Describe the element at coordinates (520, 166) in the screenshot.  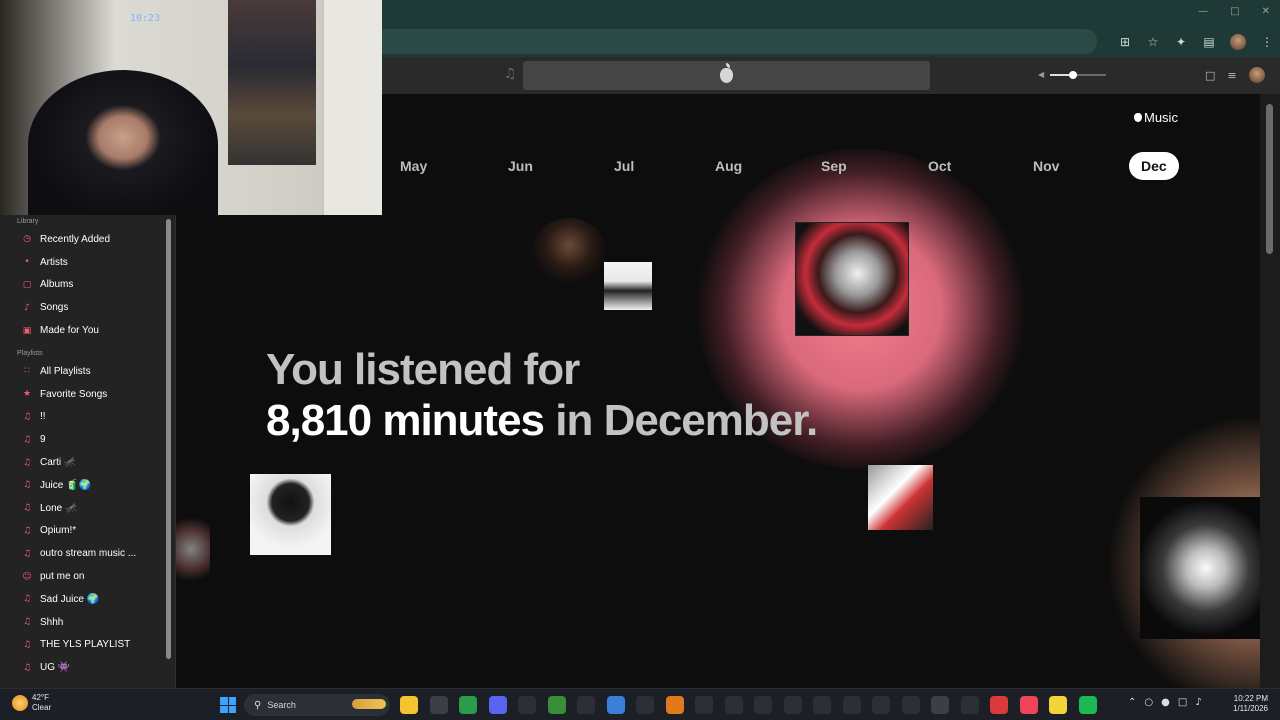
I see `month-tab: Jun` at that location.